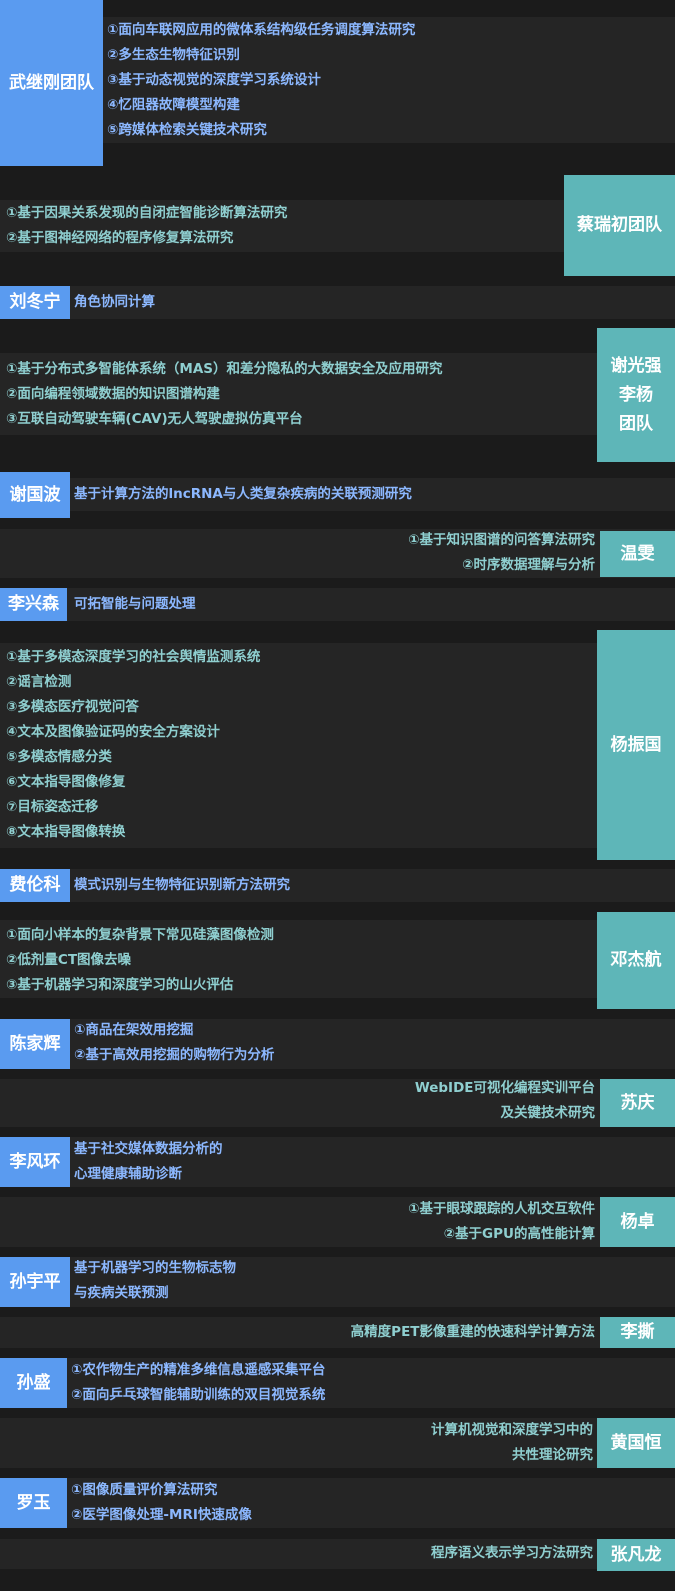 This screenshot has height=1591, width=675. I want to click on project-list: 程序语义表示学习方法研究, so click(512, 1553).